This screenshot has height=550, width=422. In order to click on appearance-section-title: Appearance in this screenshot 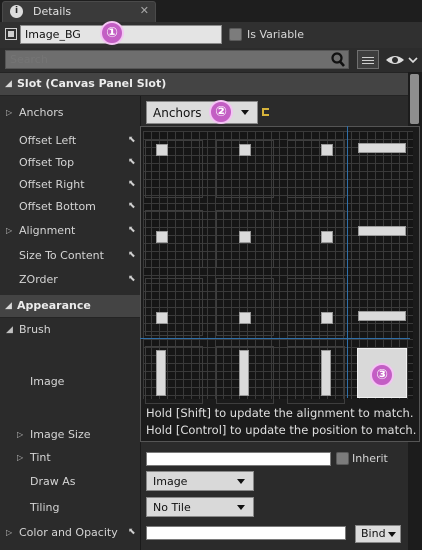, I will do `click(54, 305)`.